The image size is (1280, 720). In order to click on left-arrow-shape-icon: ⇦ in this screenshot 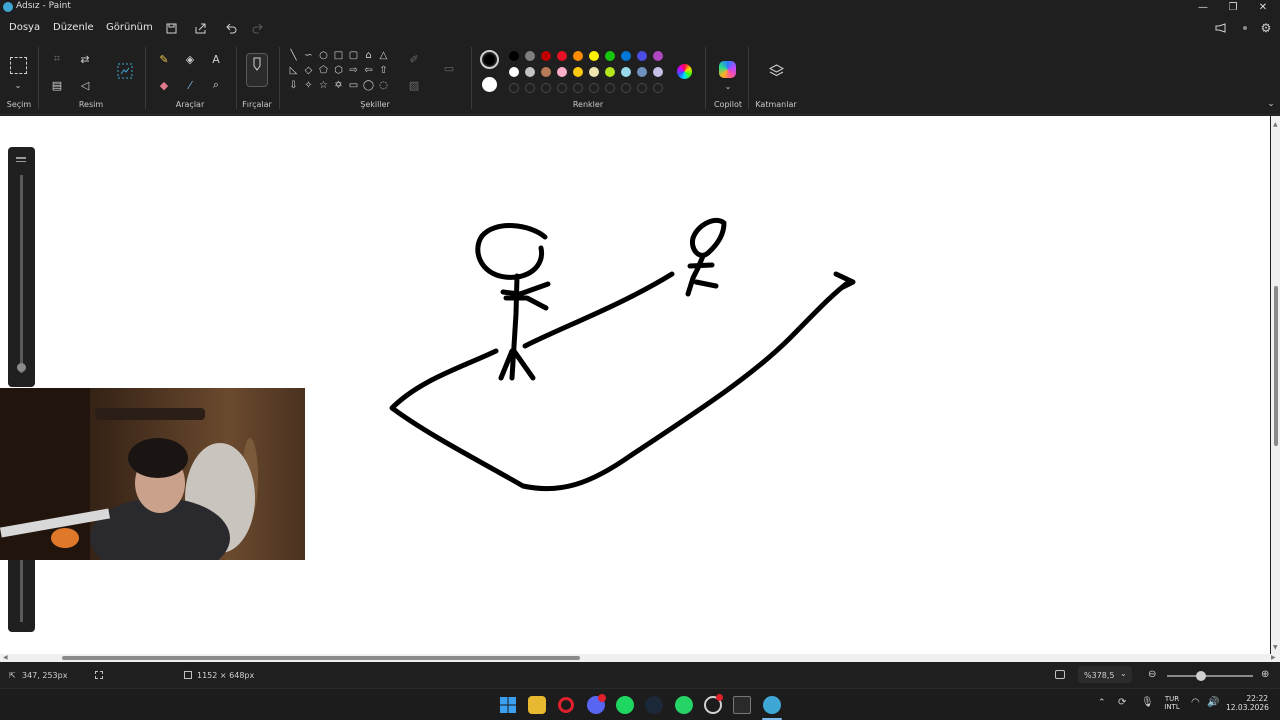, I will do `click(368, 70)`.